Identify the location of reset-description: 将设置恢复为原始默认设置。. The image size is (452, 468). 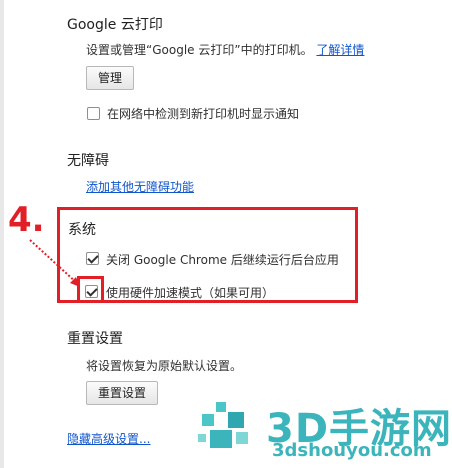
(164, 366).